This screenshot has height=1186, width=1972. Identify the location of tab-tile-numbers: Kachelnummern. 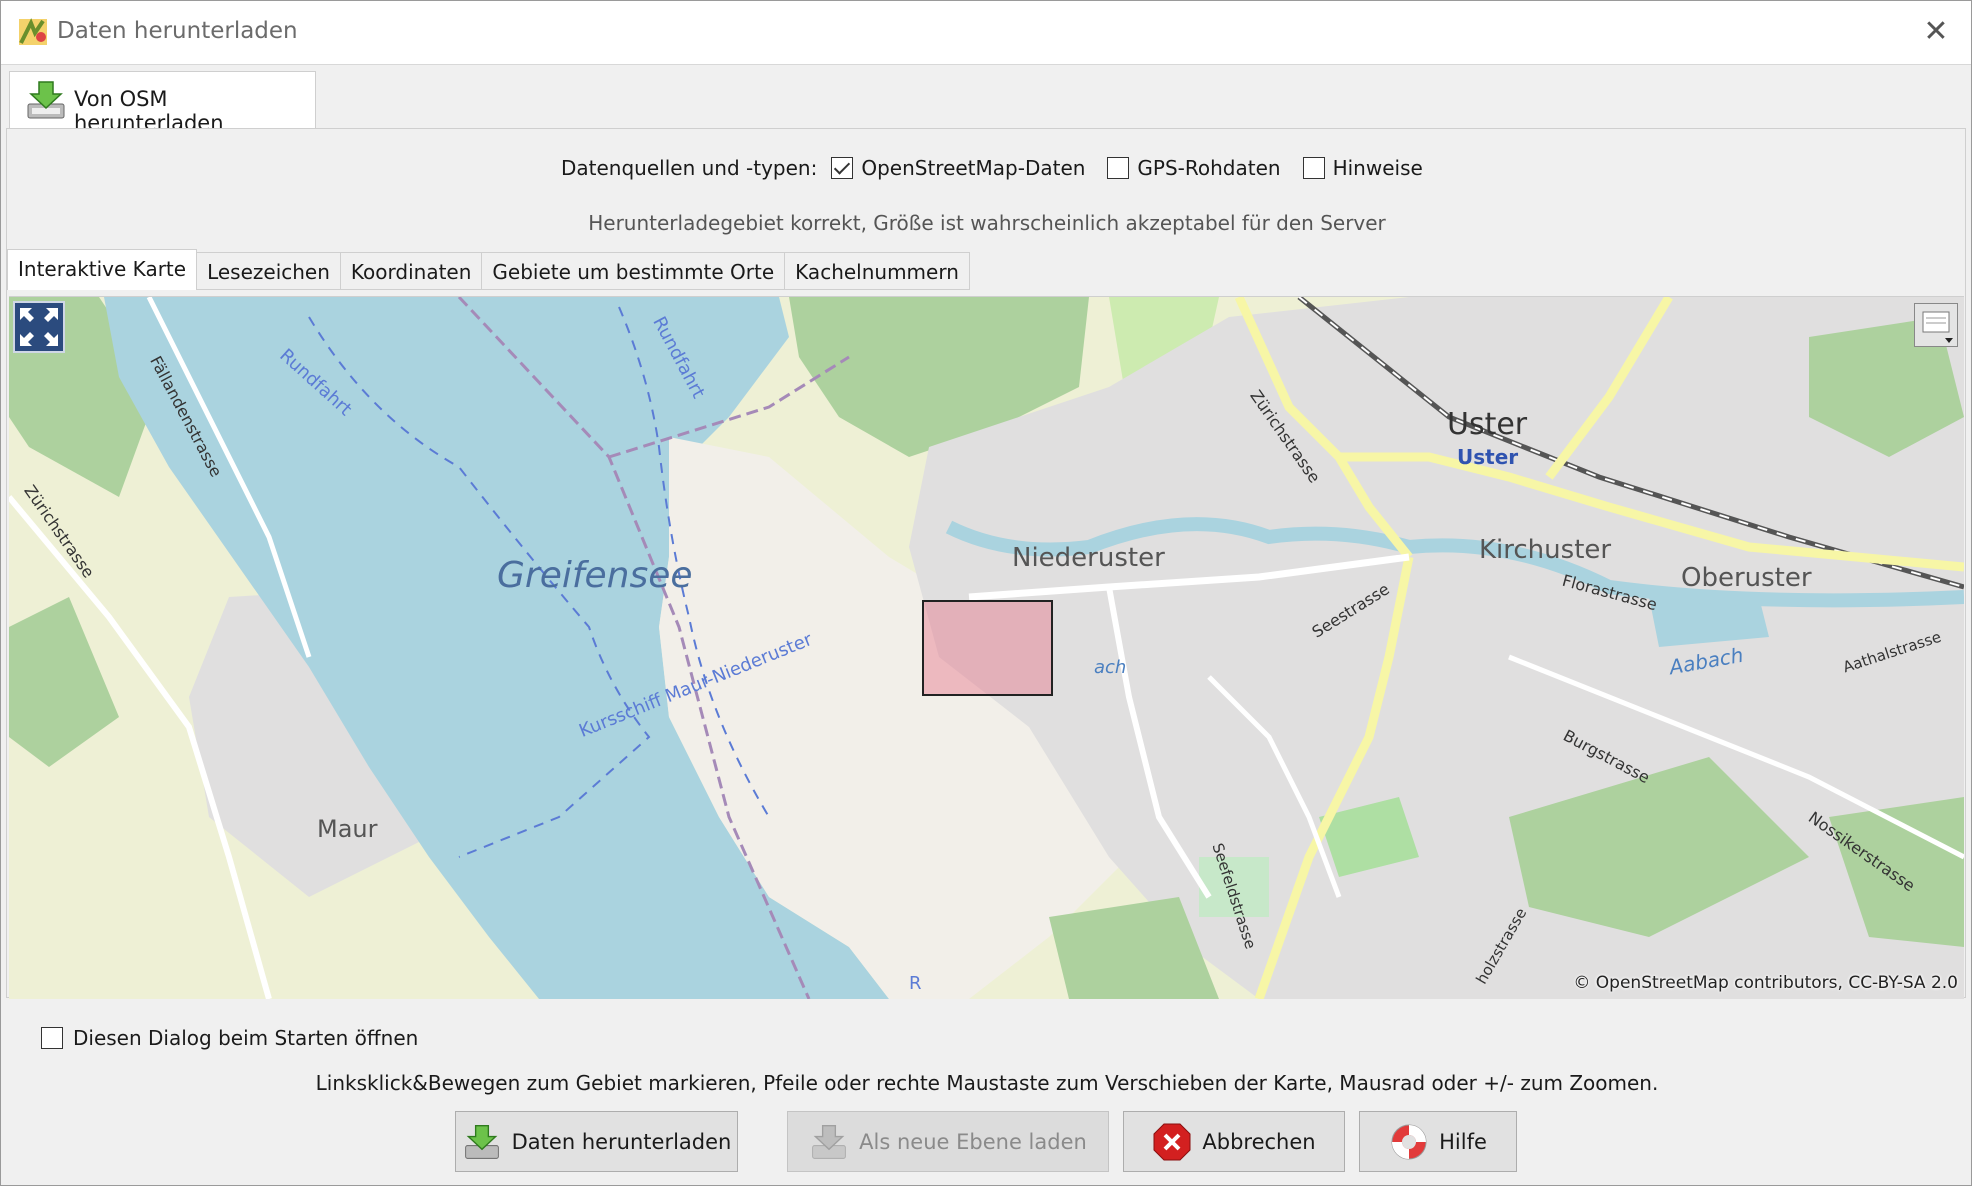
(877, 271).